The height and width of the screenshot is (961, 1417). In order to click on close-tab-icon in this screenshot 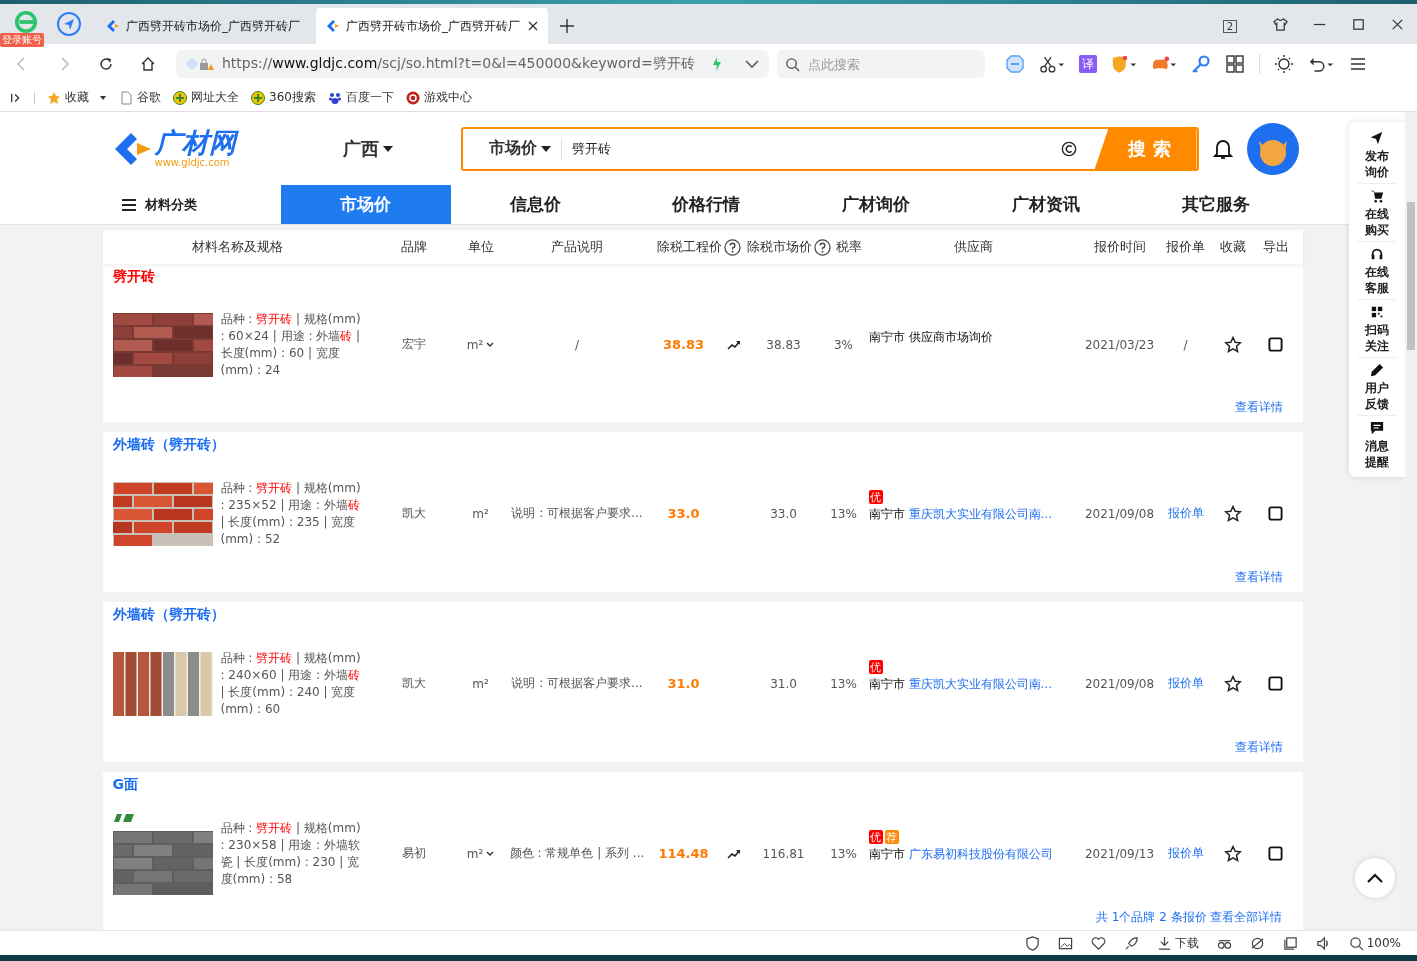, I will do `click(533, 26)`.